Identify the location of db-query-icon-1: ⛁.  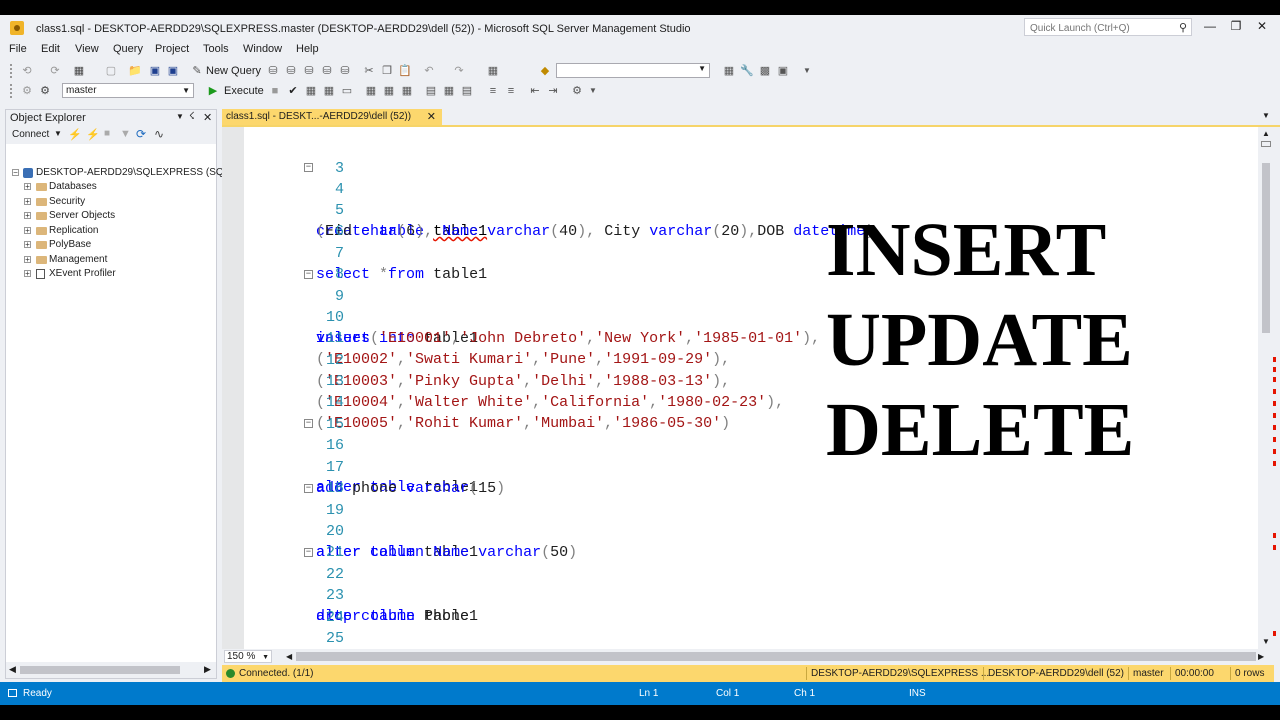
(273, 71).